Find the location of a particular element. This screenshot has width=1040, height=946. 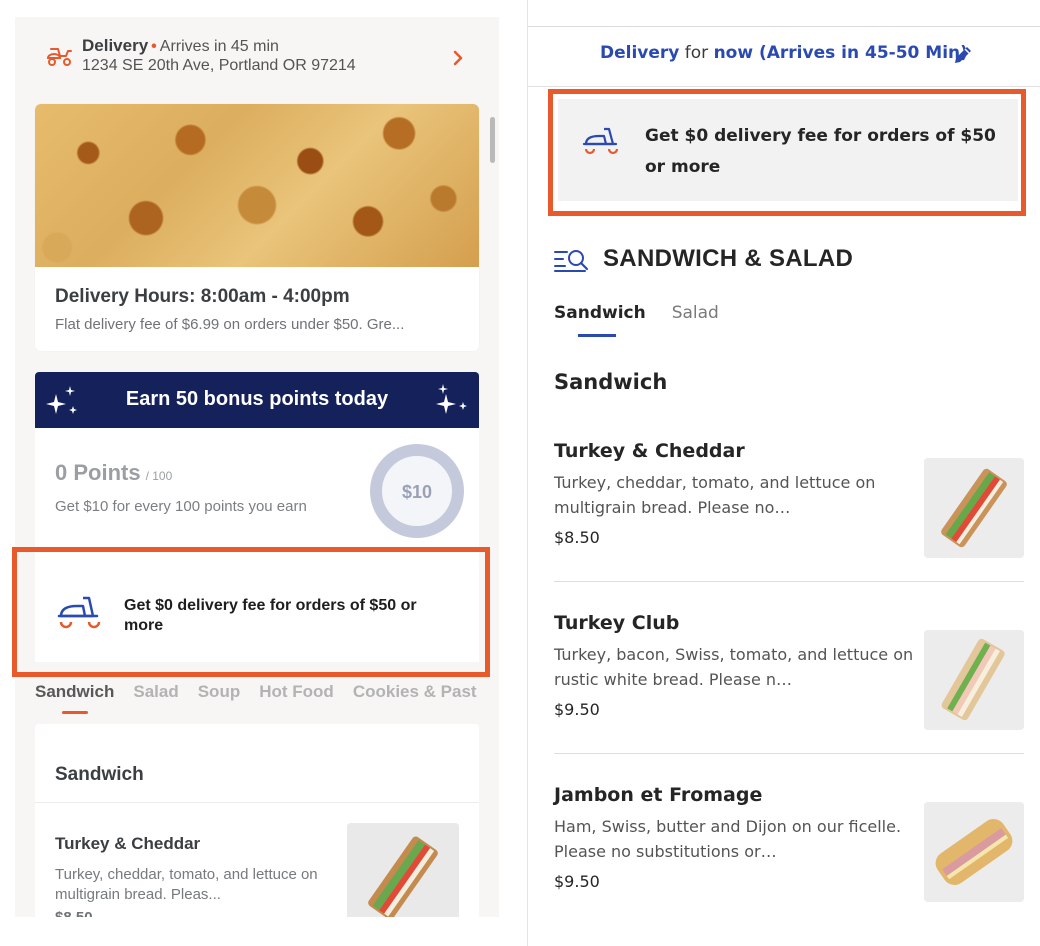

category-title: SANDWICH & SALAD is located at coordinates (728, 258).